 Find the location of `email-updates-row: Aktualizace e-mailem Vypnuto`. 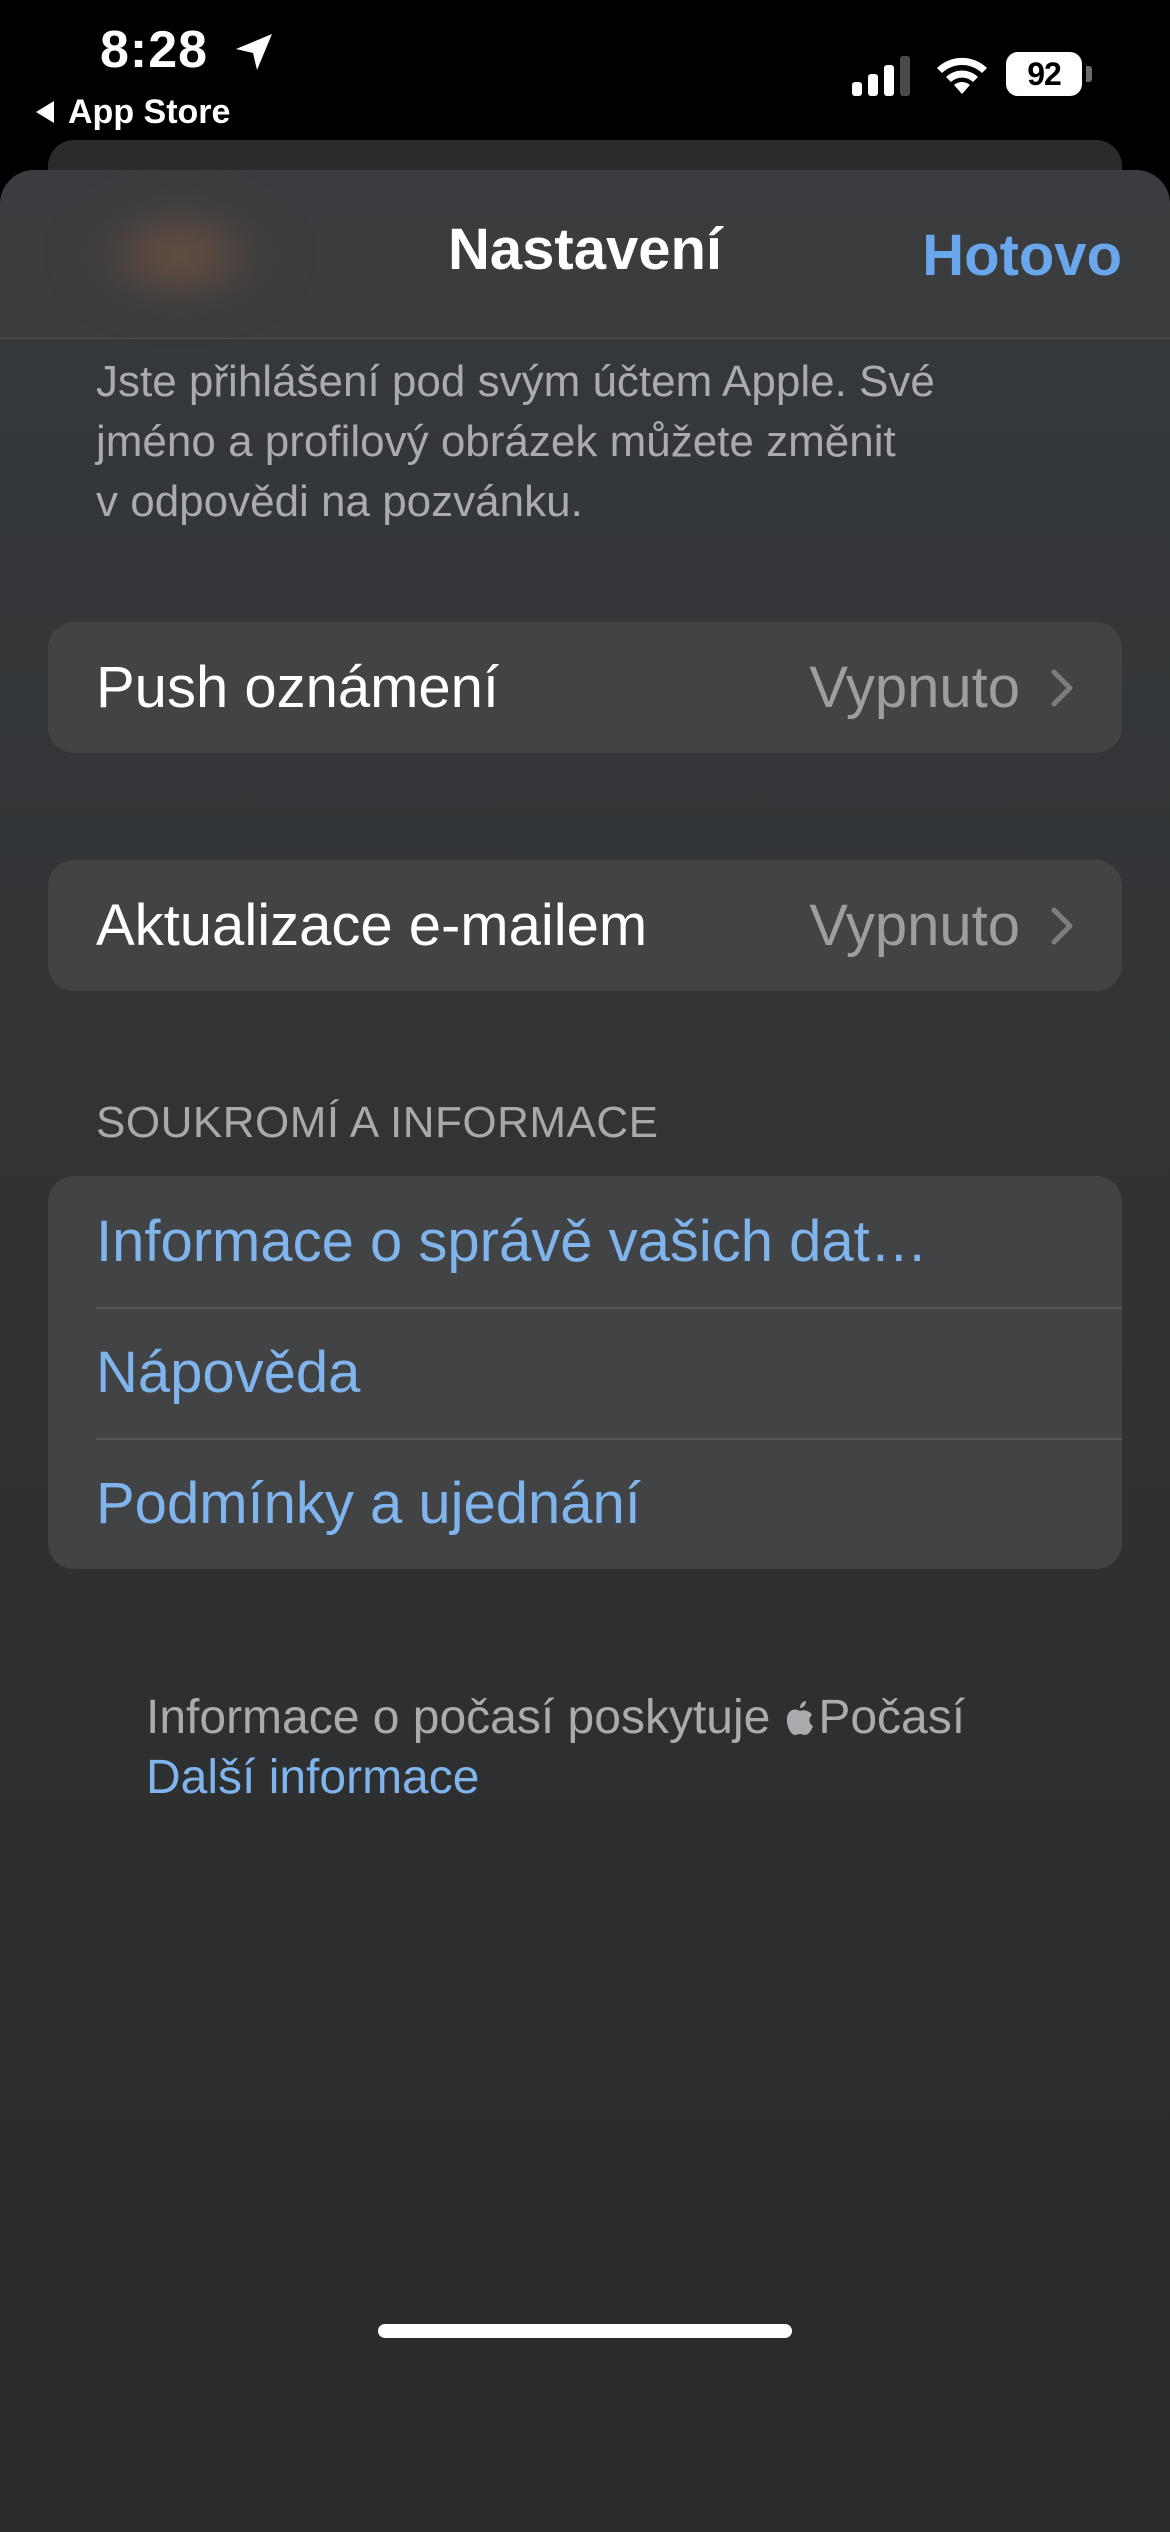

email-updates-row: Aktualizace e-mailem Vypnuto is located at coordinates (585, 925).